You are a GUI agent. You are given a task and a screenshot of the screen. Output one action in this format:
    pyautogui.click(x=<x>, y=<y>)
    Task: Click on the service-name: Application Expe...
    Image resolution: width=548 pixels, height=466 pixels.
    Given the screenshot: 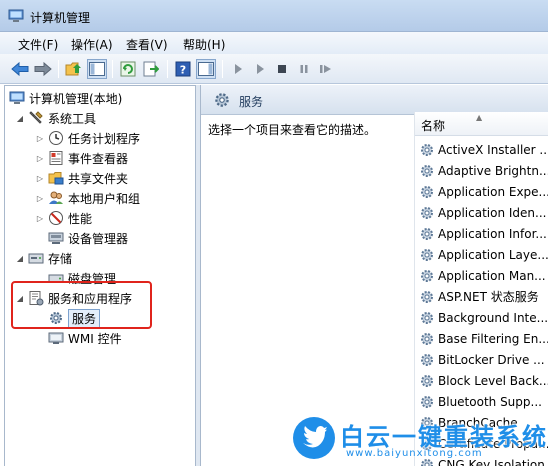 What is the action you would take?
    pyautogui.click(x=493, y=191)
    